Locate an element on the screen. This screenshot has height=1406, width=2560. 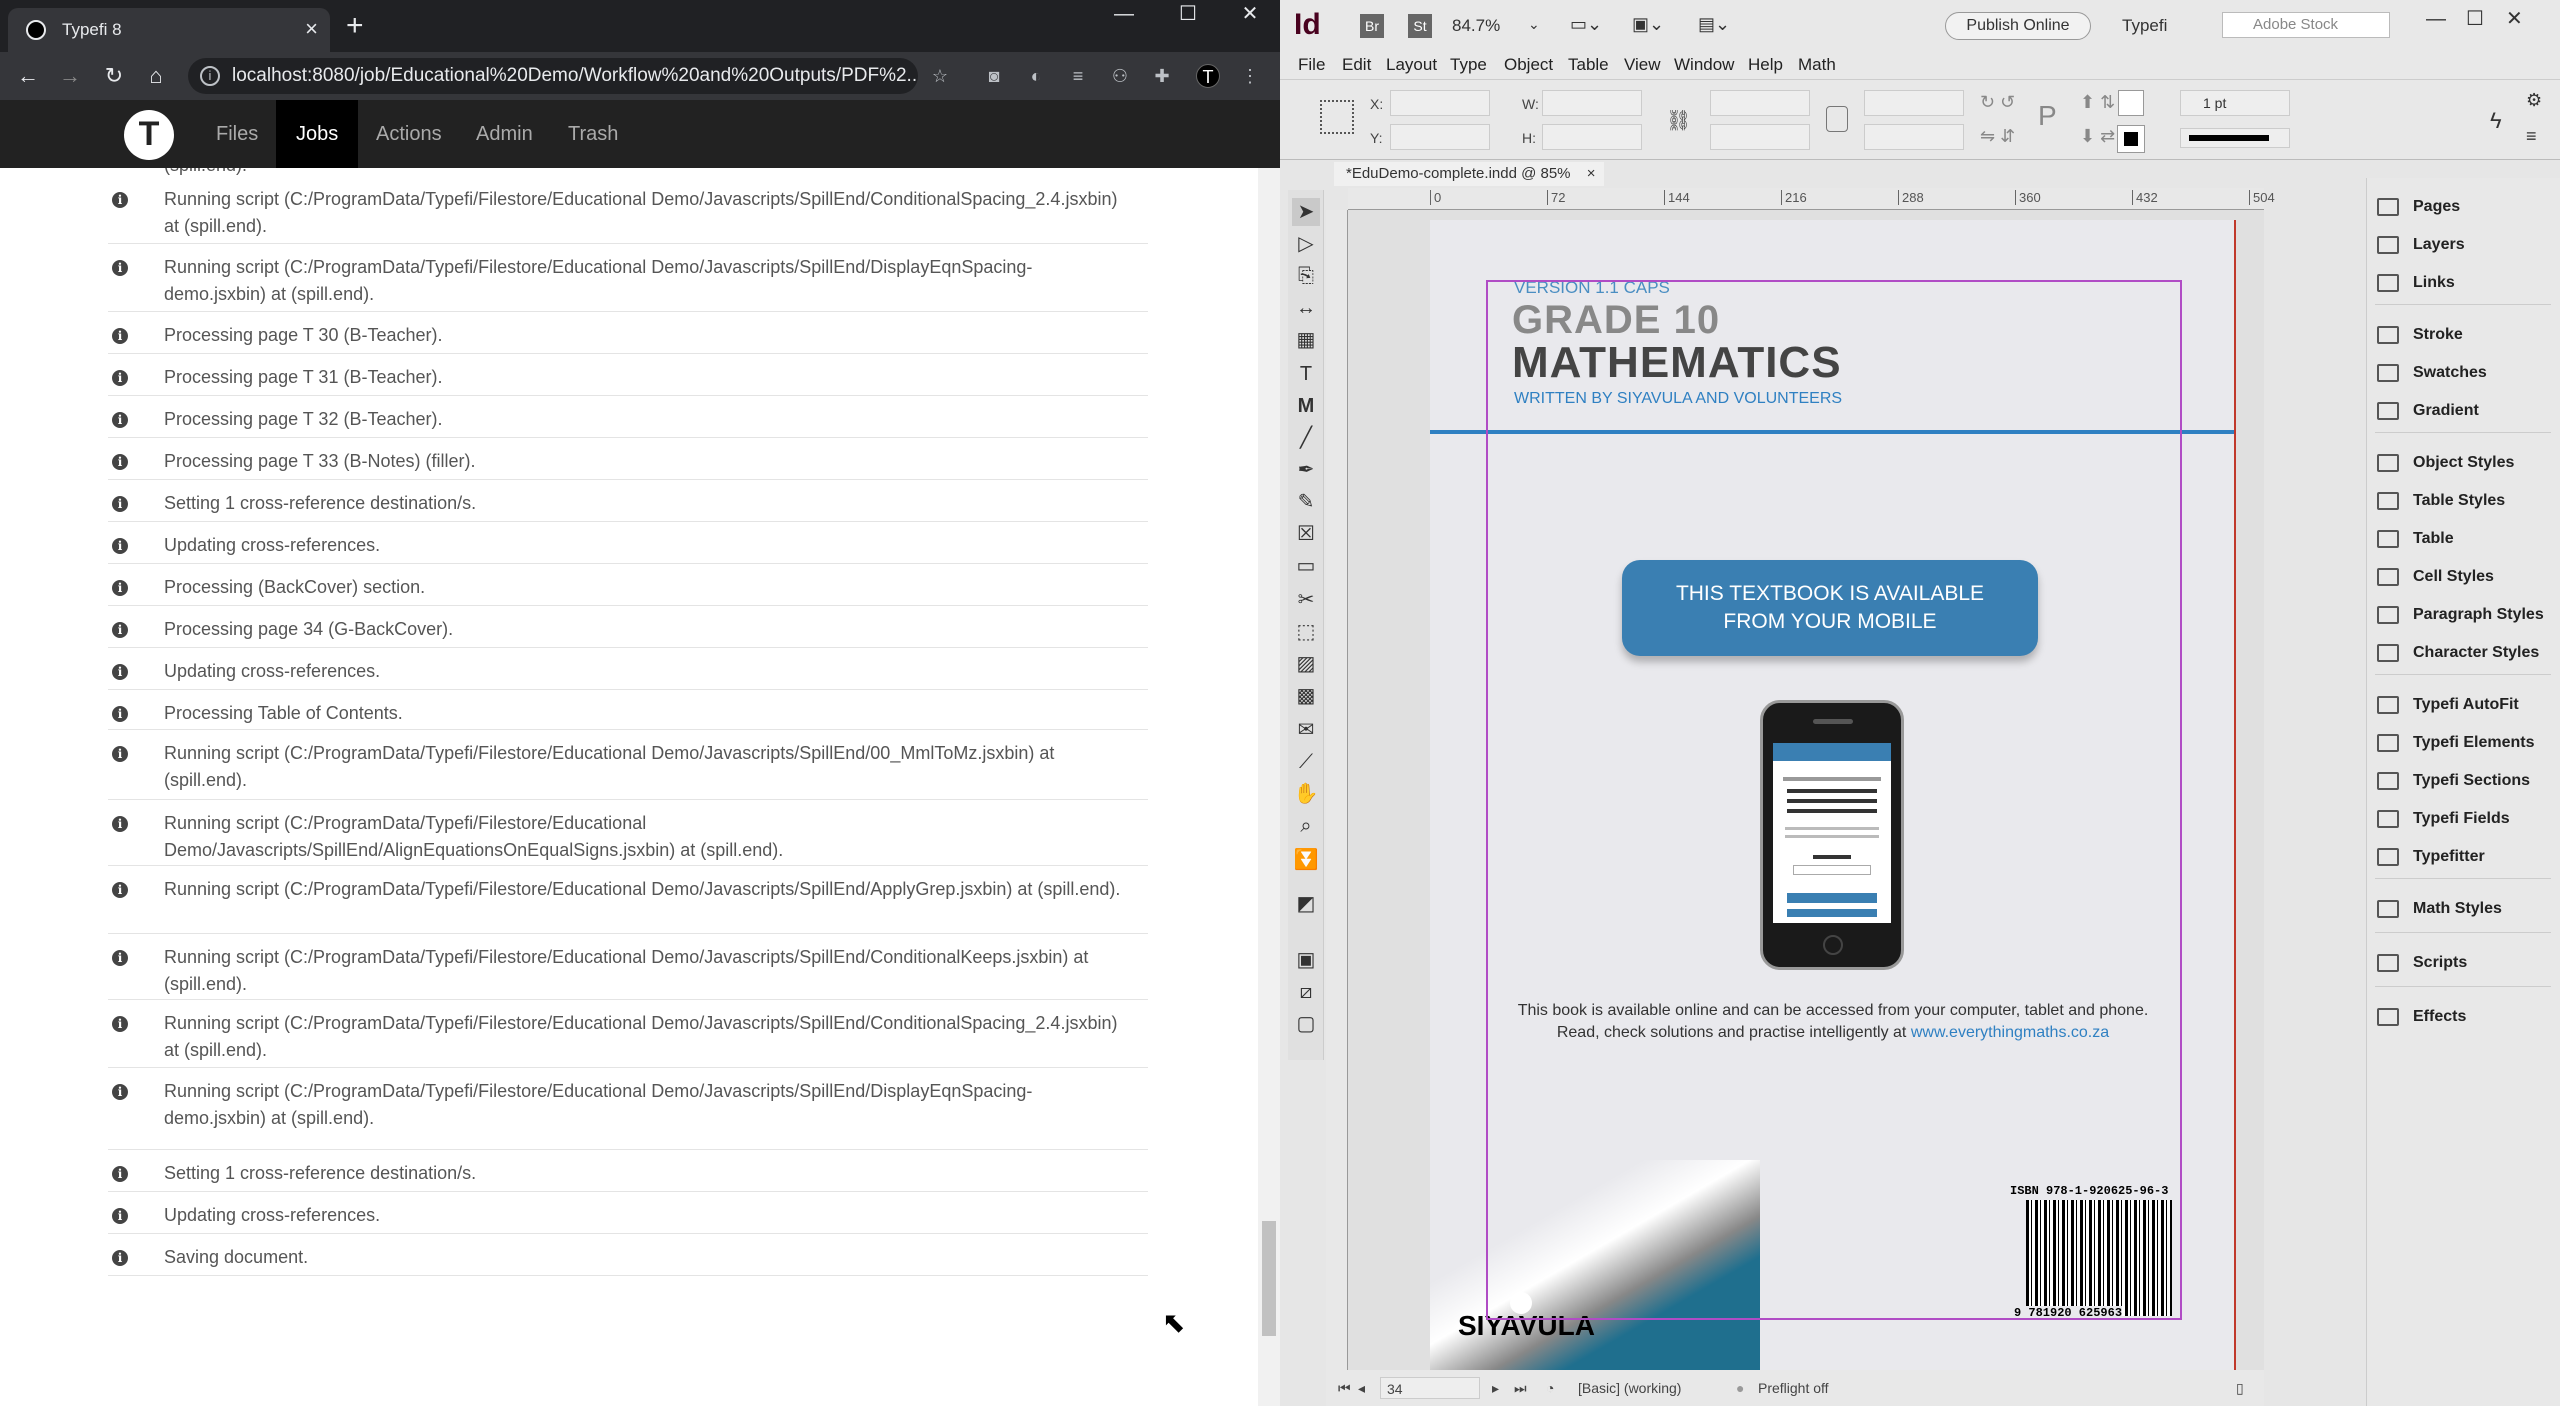
close-window-button: ✕ is located at coordinates (1250, 16).